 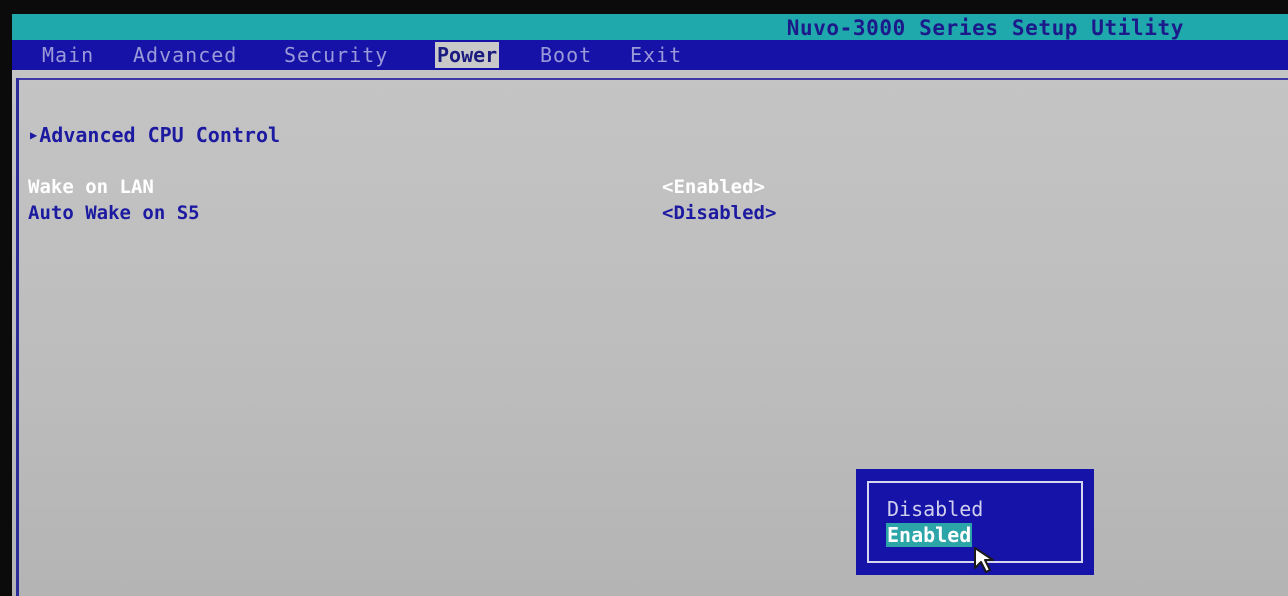 What do you see at coordinates (656, 55) in the screenshot?
I see `tab-exit: Exit` at bounding box center [656, 55].